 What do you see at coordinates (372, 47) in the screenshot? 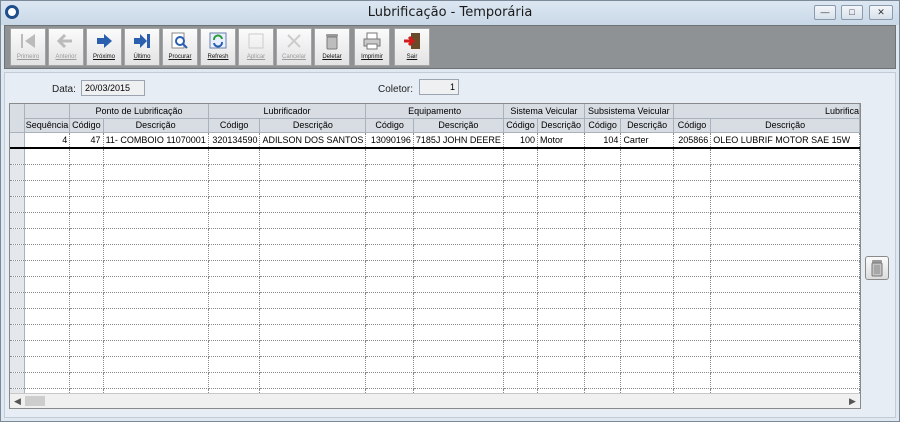
I see `print-button: Imprimir` at bounding box center [372, 47].